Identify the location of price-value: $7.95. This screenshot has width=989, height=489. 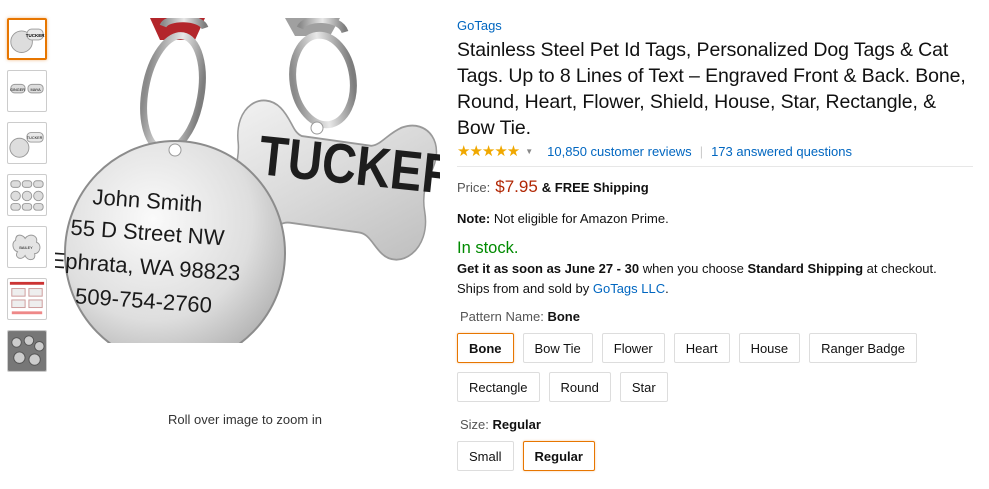
(516, 186).